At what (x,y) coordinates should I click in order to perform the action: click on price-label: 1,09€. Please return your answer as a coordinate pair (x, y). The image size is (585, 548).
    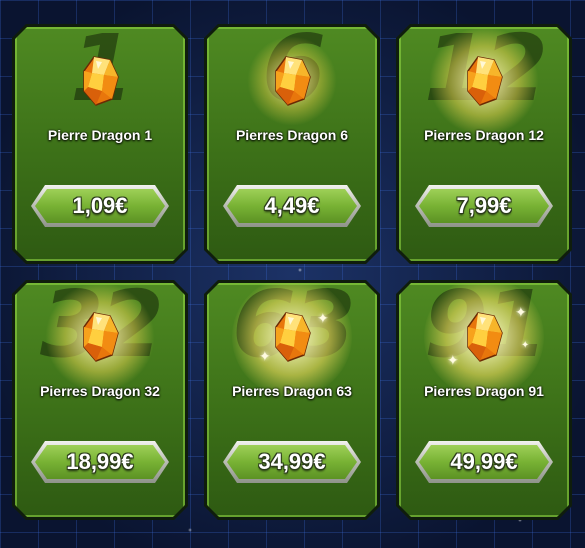
    Looking at the image, I should click on (100, 205).